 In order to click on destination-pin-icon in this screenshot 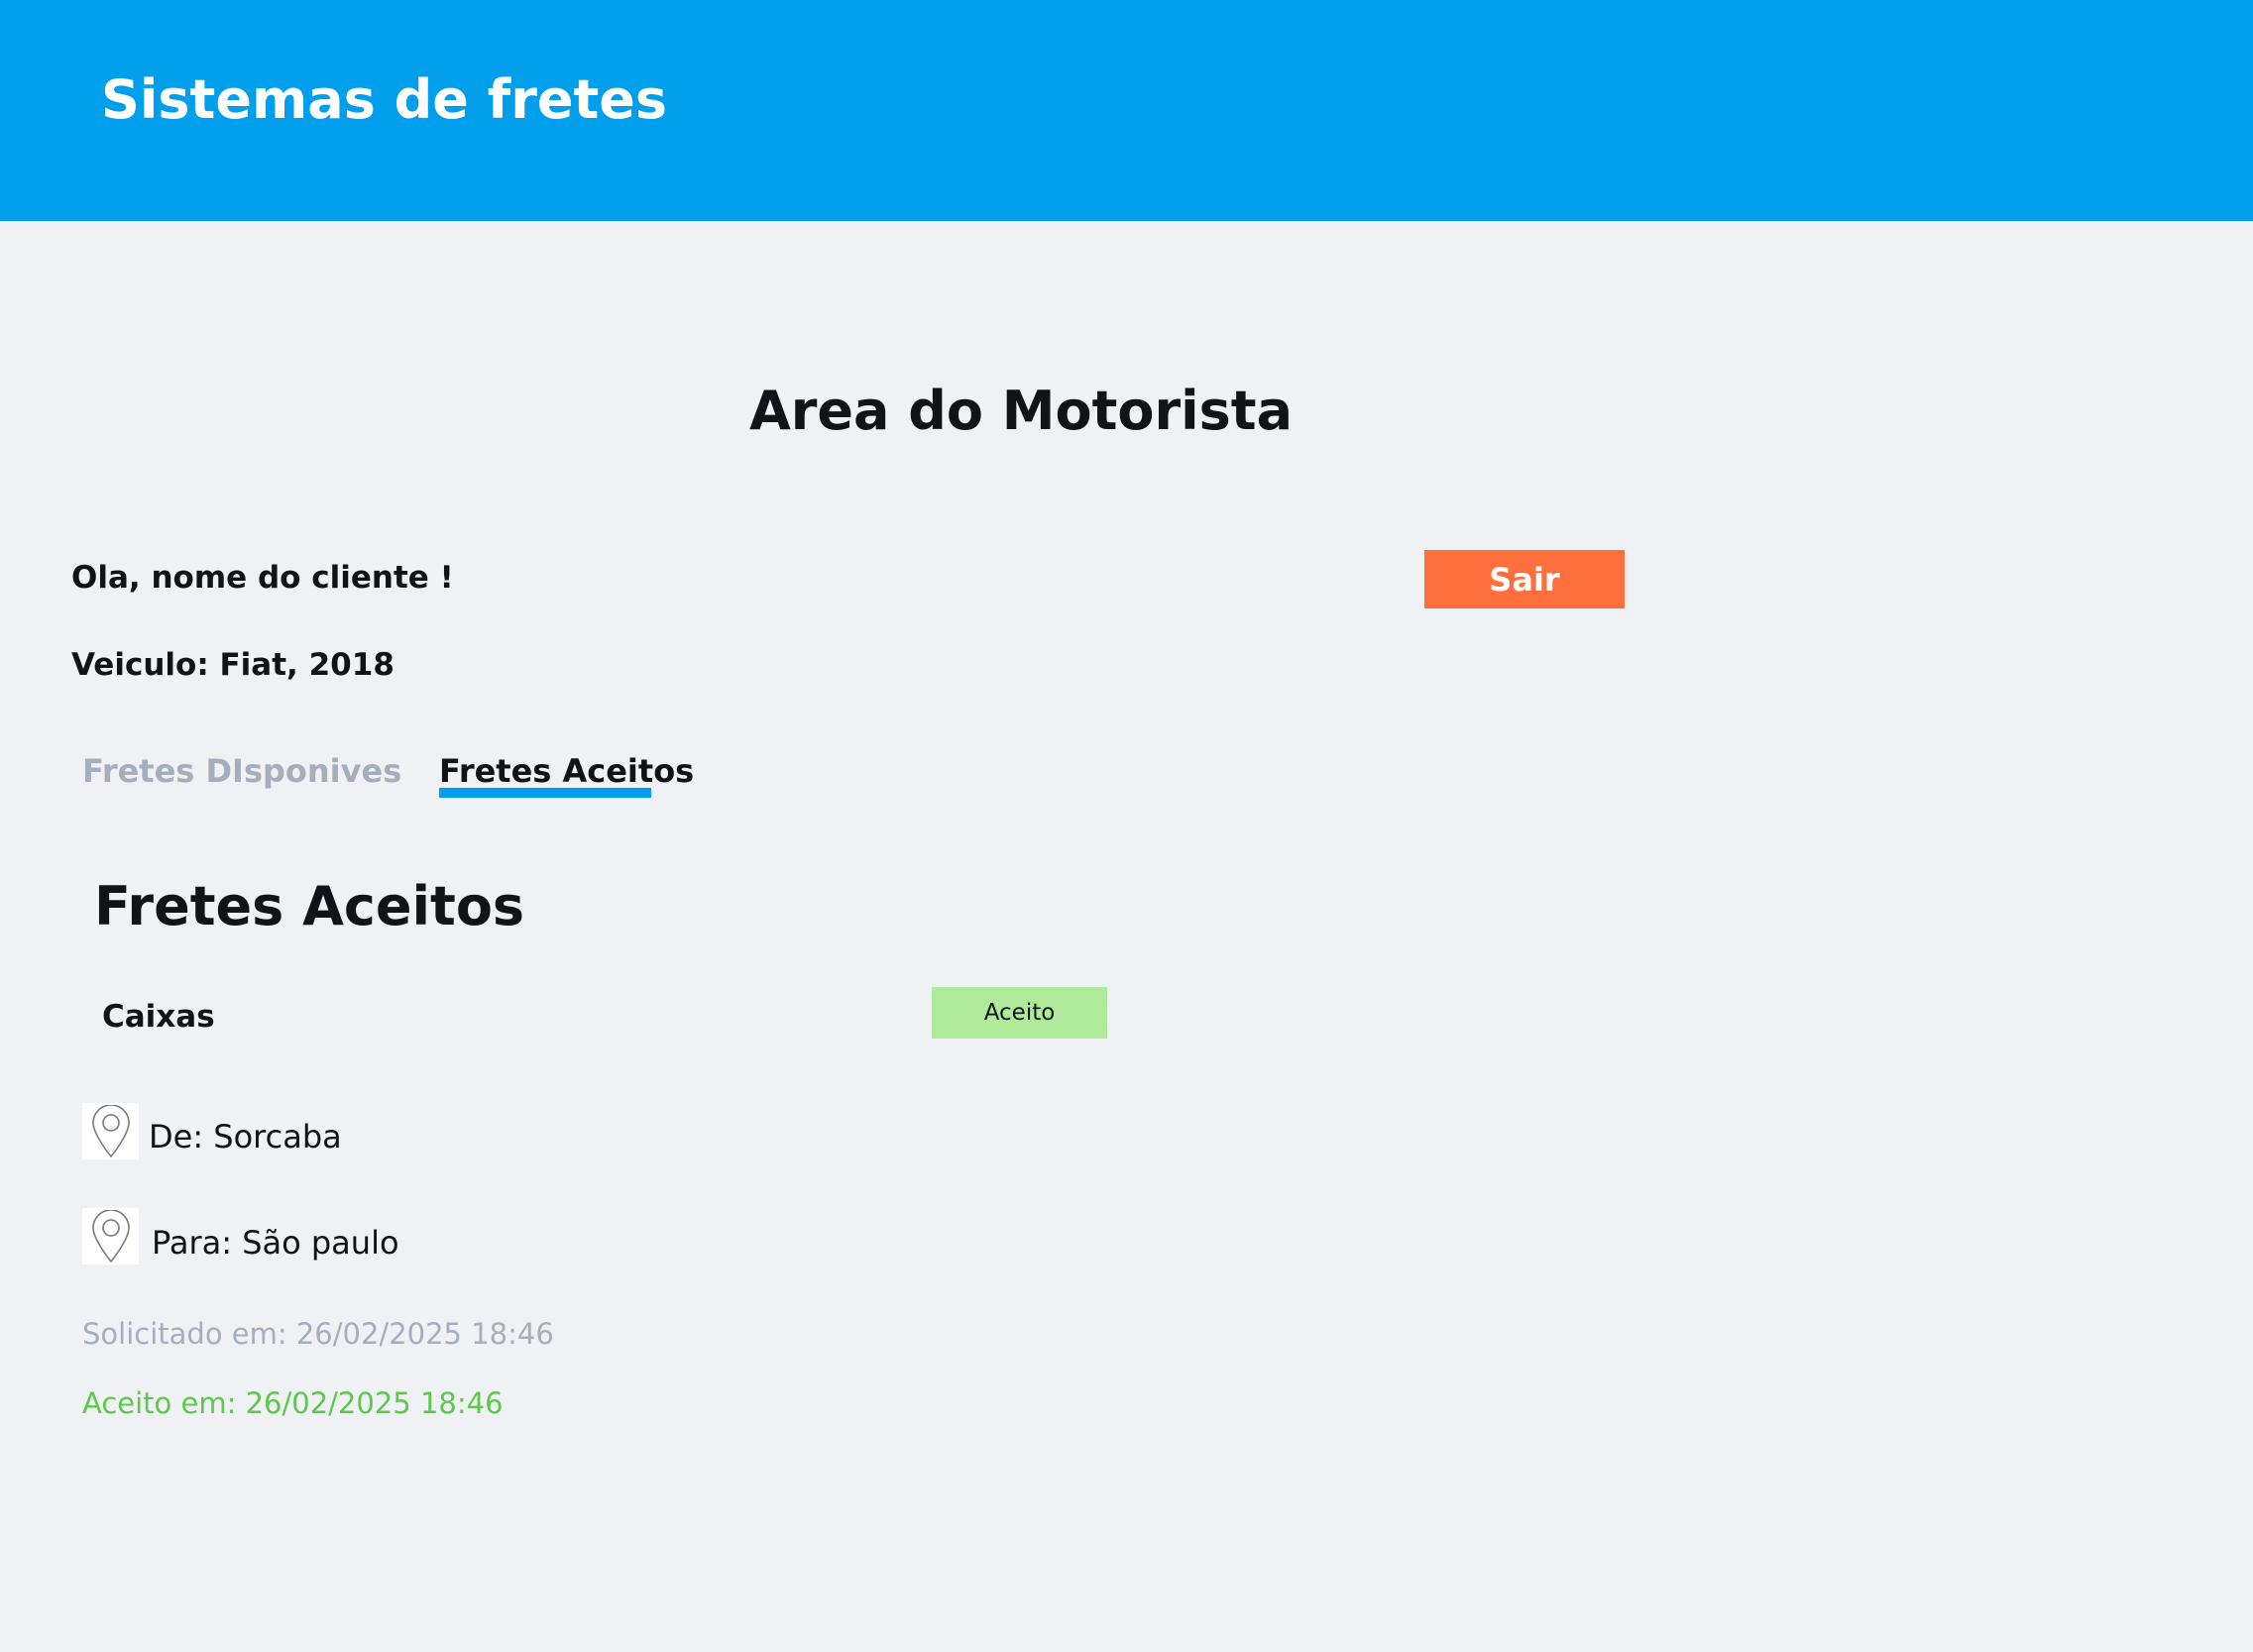, I will do `click(110, 1236)`.